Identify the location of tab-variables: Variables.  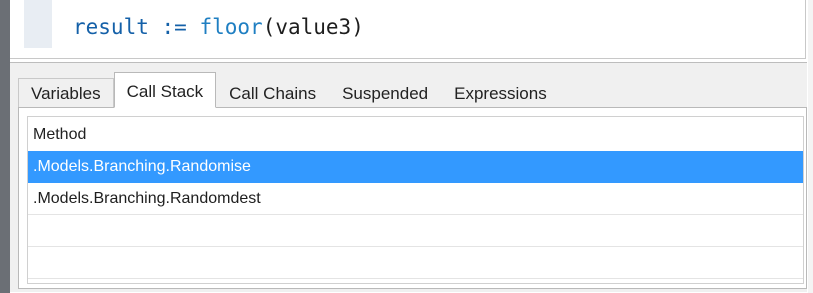
(66, 93).